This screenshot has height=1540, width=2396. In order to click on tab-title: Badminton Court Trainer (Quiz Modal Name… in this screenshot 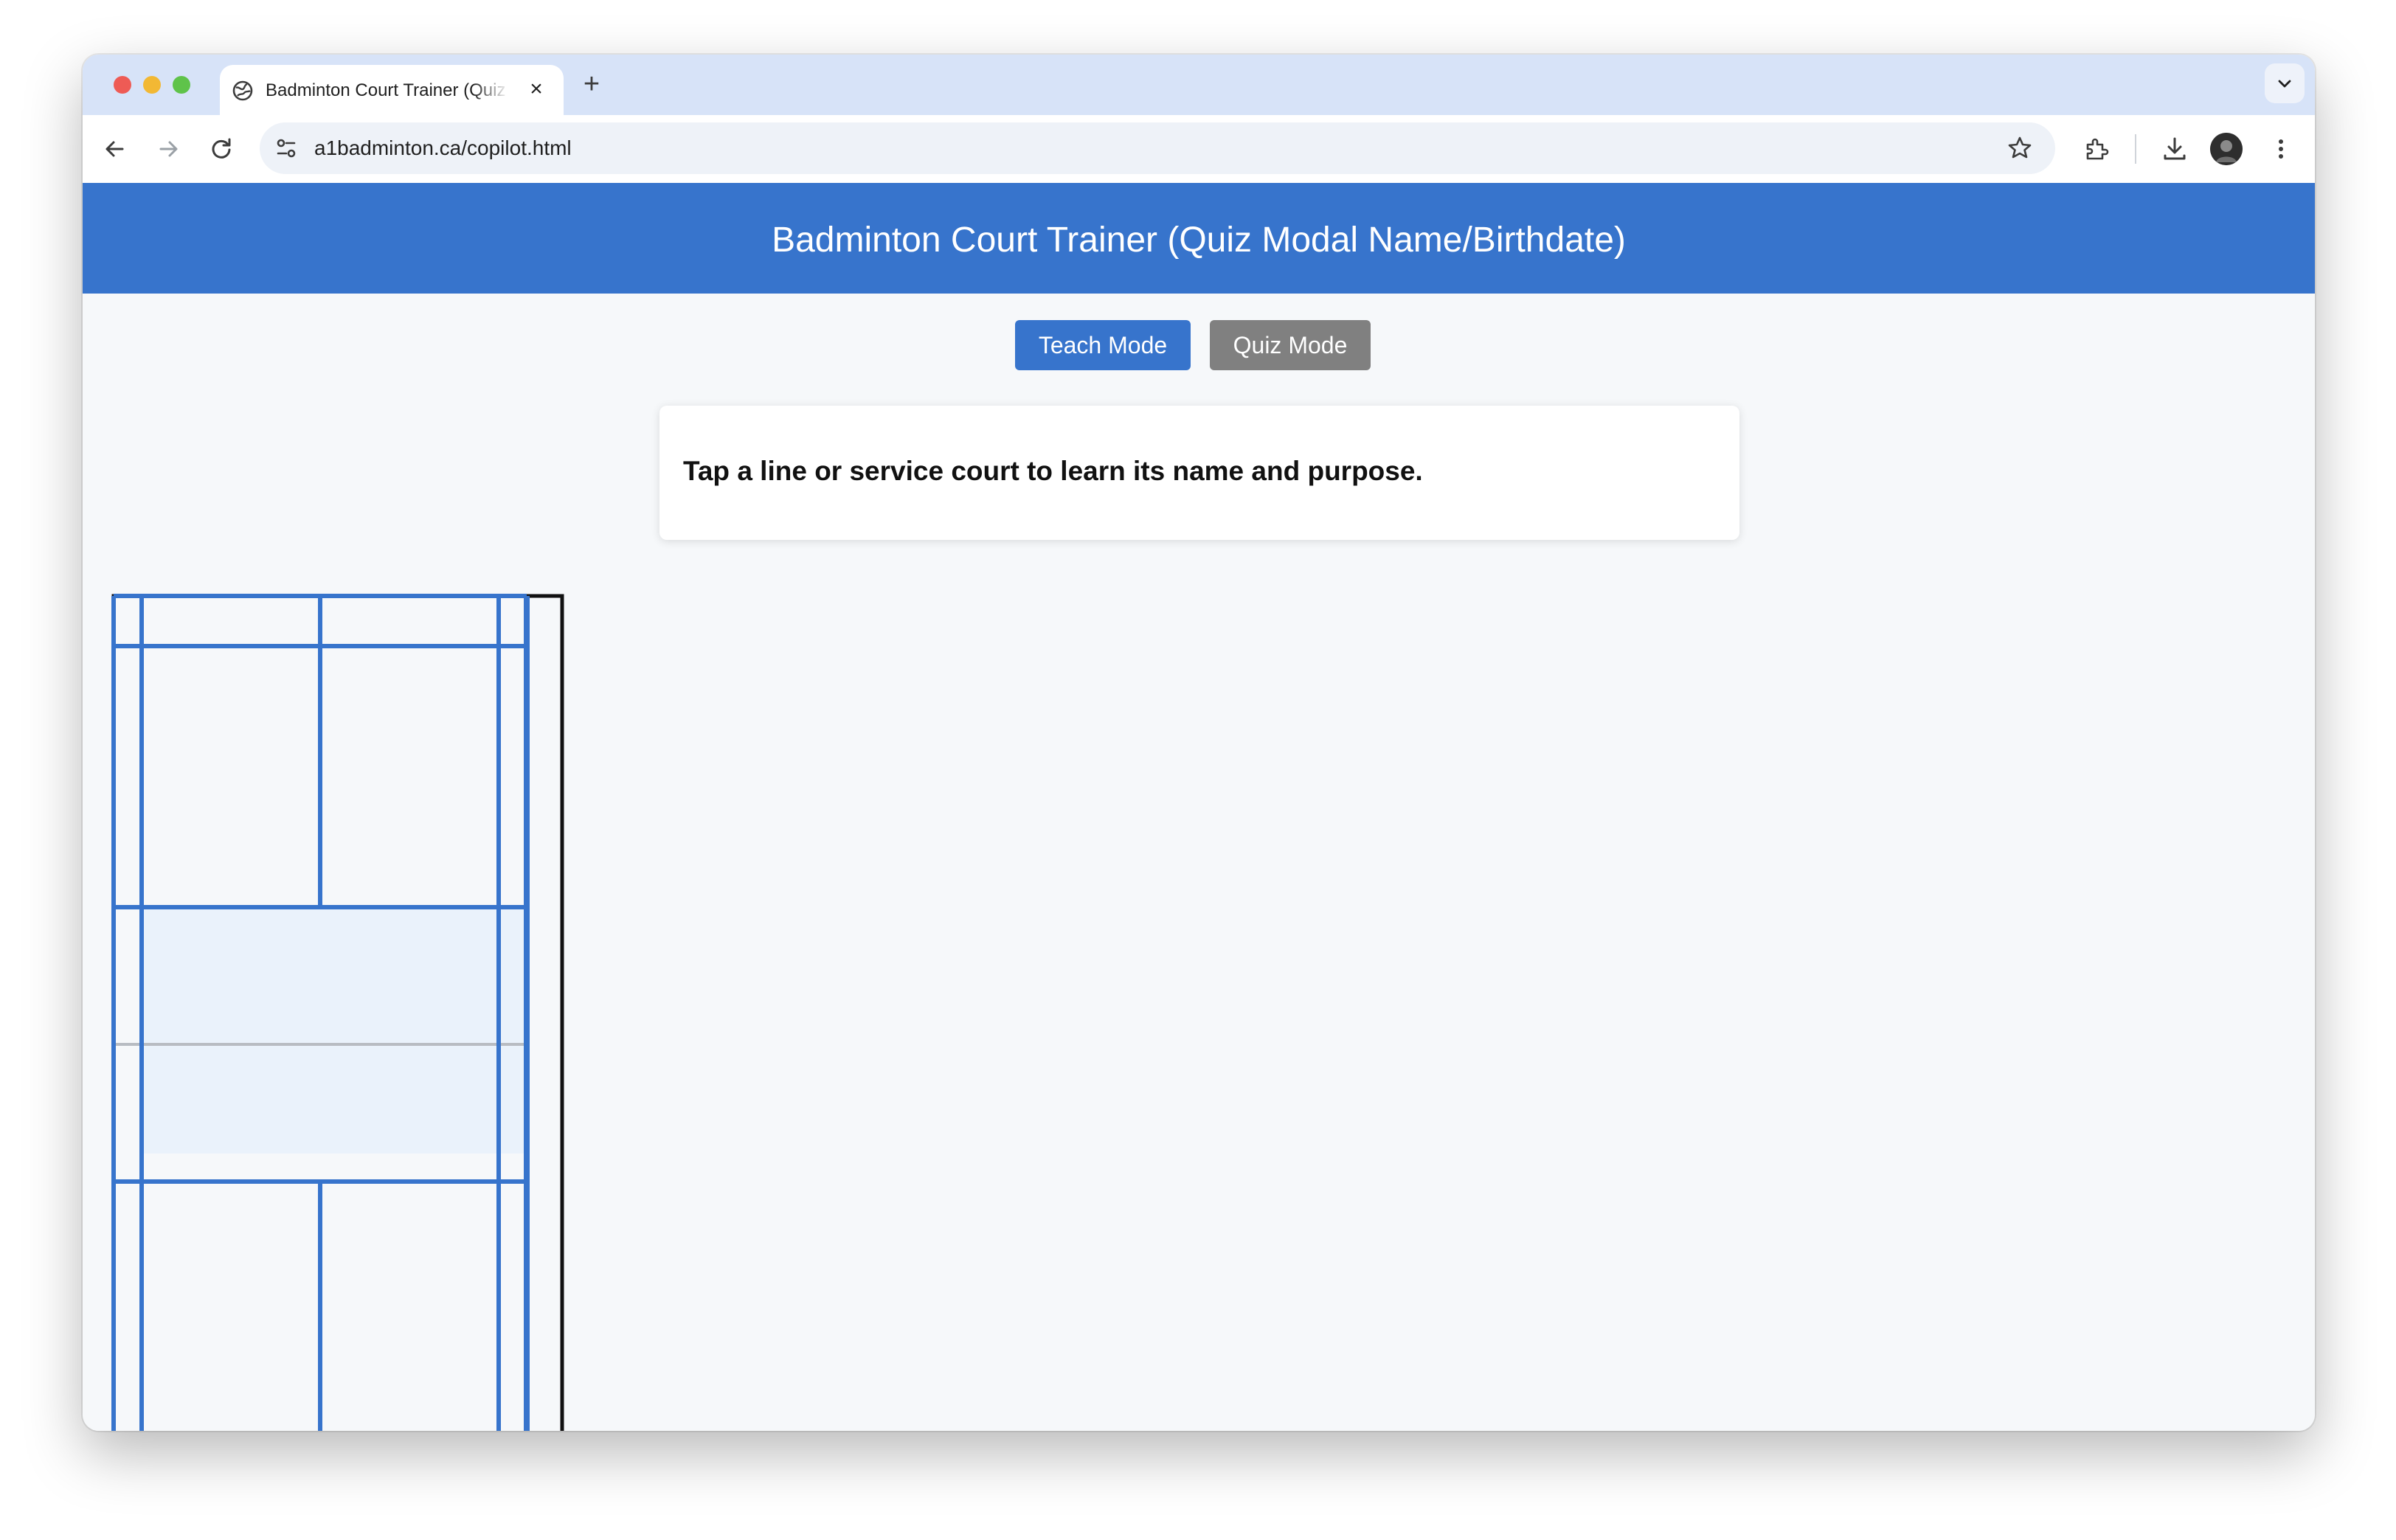, I will do `click(387, 90)`.